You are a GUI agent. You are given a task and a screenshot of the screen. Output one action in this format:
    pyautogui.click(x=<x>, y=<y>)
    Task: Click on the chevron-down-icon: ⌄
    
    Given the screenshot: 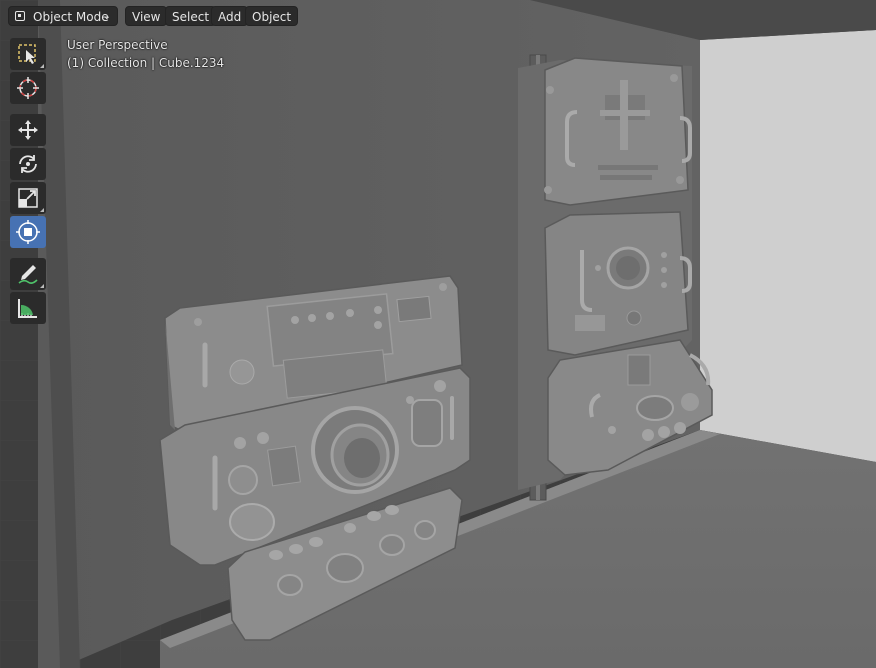 What is the action you would take?
    pyautogui.click(x=106, y=16)
    